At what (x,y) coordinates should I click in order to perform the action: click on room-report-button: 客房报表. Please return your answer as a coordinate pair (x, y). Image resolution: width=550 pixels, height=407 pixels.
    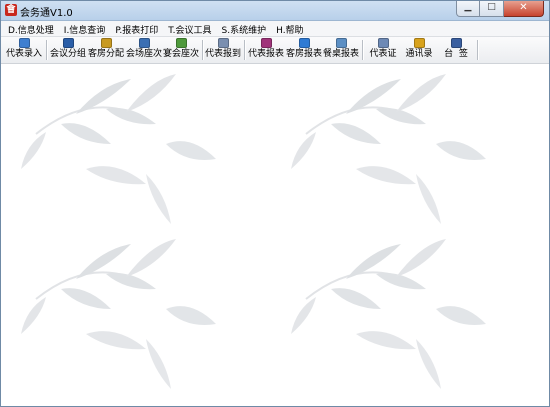
    Looking at the image, I should click on (304, 50).